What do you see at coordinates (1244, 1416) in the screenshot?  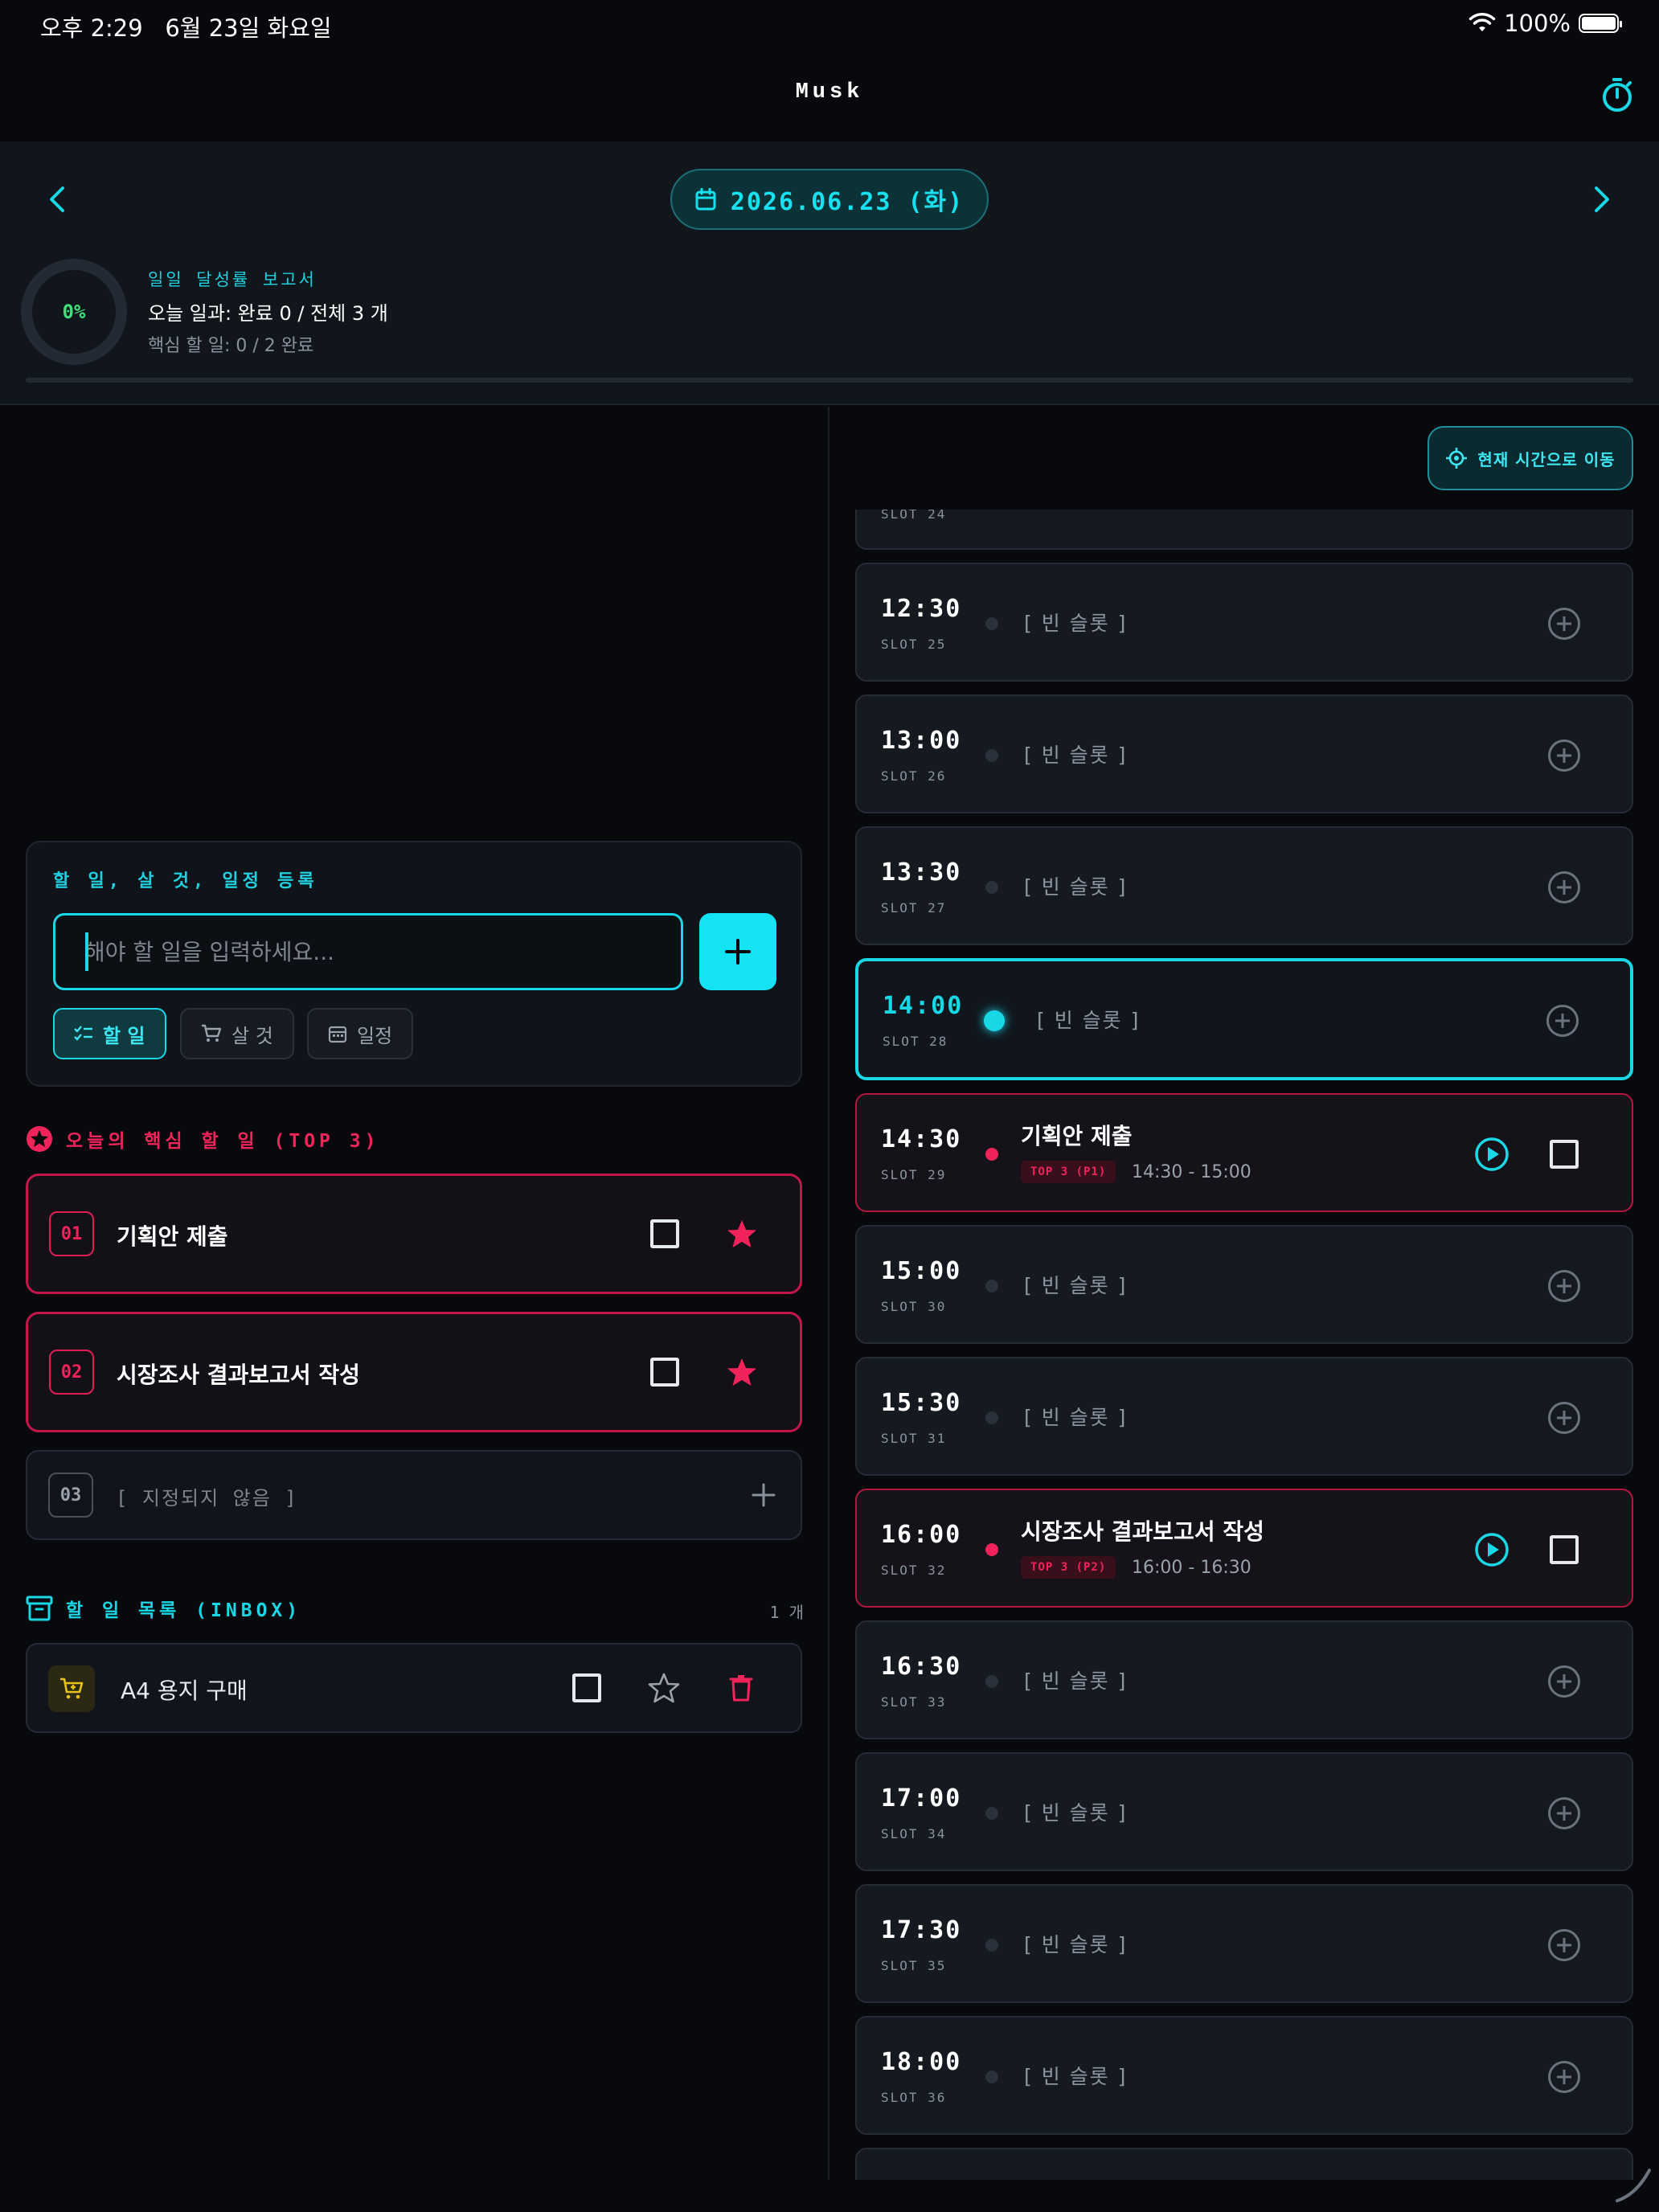 I see `time-slot: 15:30 SLOT 31 [ 빈 슬롯 ]` at bounding box center [1244, 1416].